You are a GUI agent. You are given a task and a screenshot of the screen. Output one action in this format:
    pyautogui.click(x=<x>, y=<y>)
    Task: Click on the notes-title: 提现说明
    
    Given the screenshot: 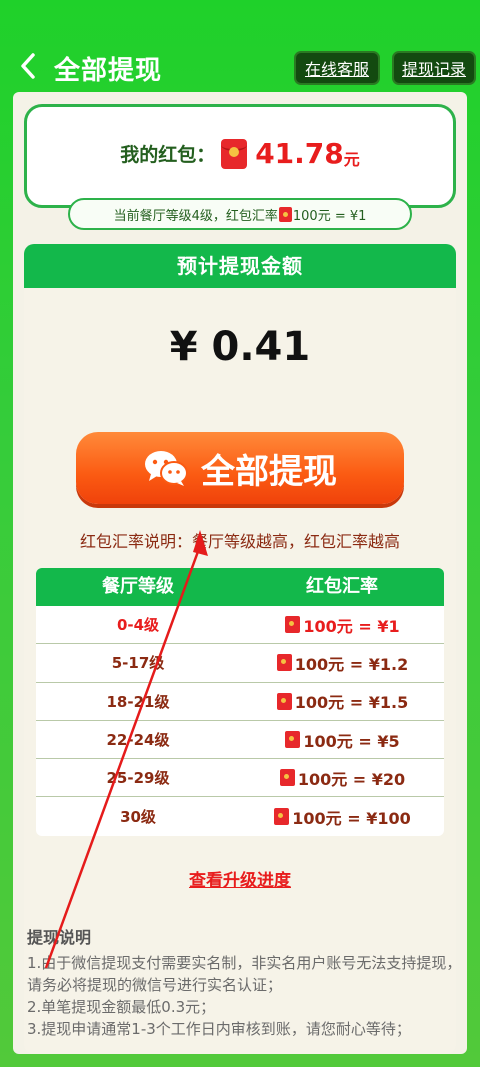 What is the action you would take?
    pyautogui.click(x=59, y=937)
    